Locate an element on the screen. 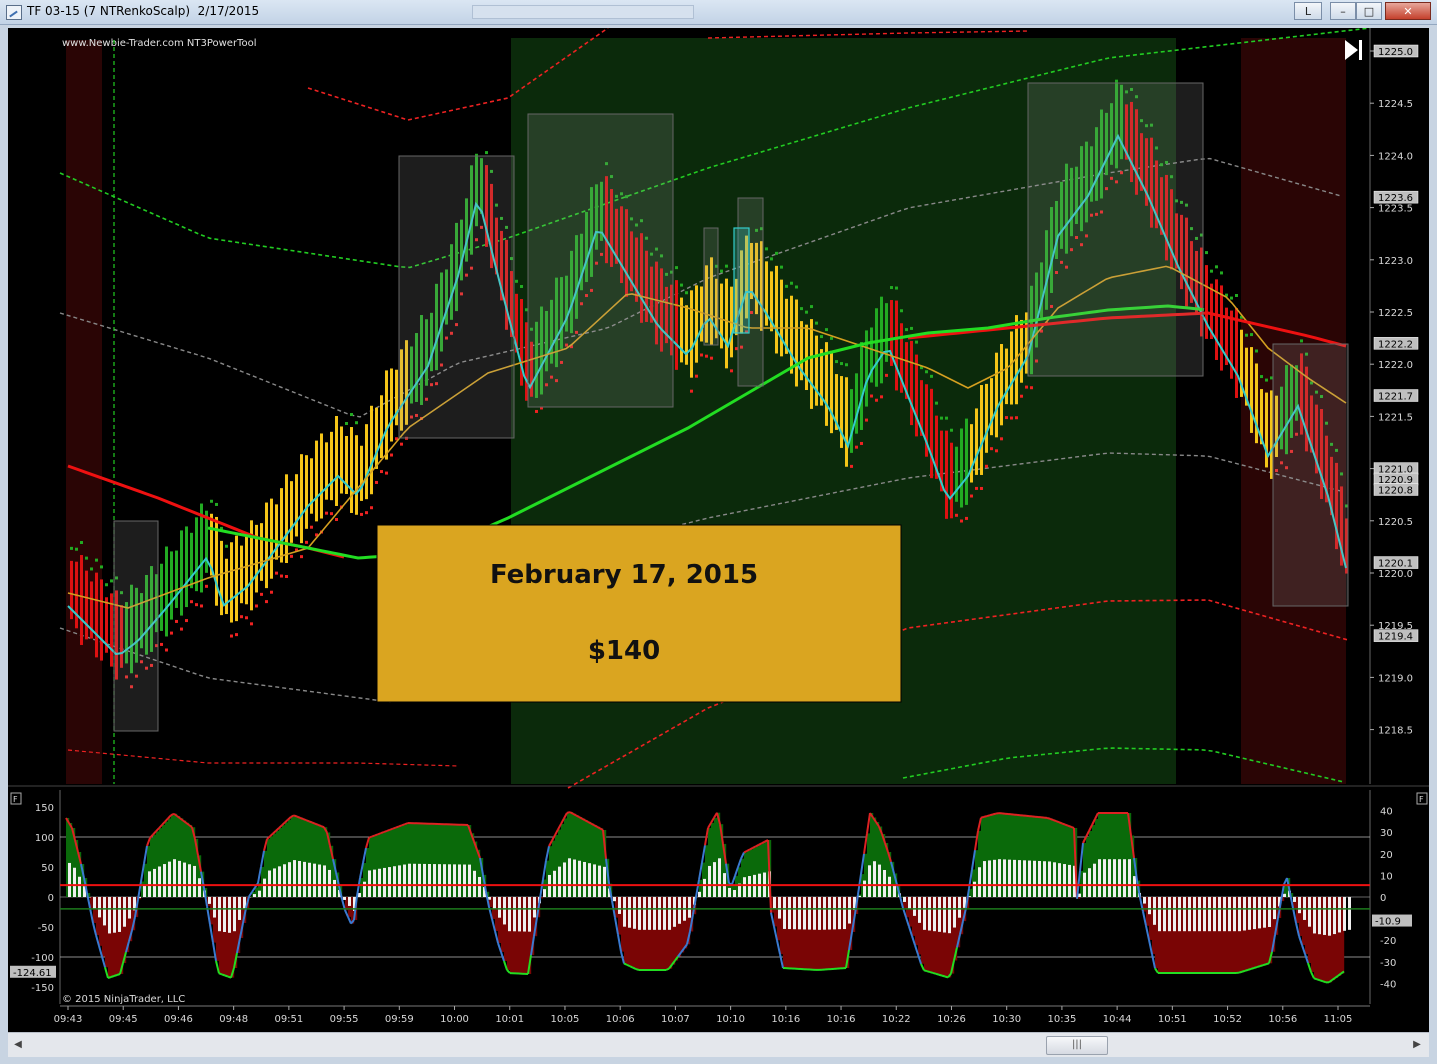  minimize-button: – is located at coordinates (1343, 11).